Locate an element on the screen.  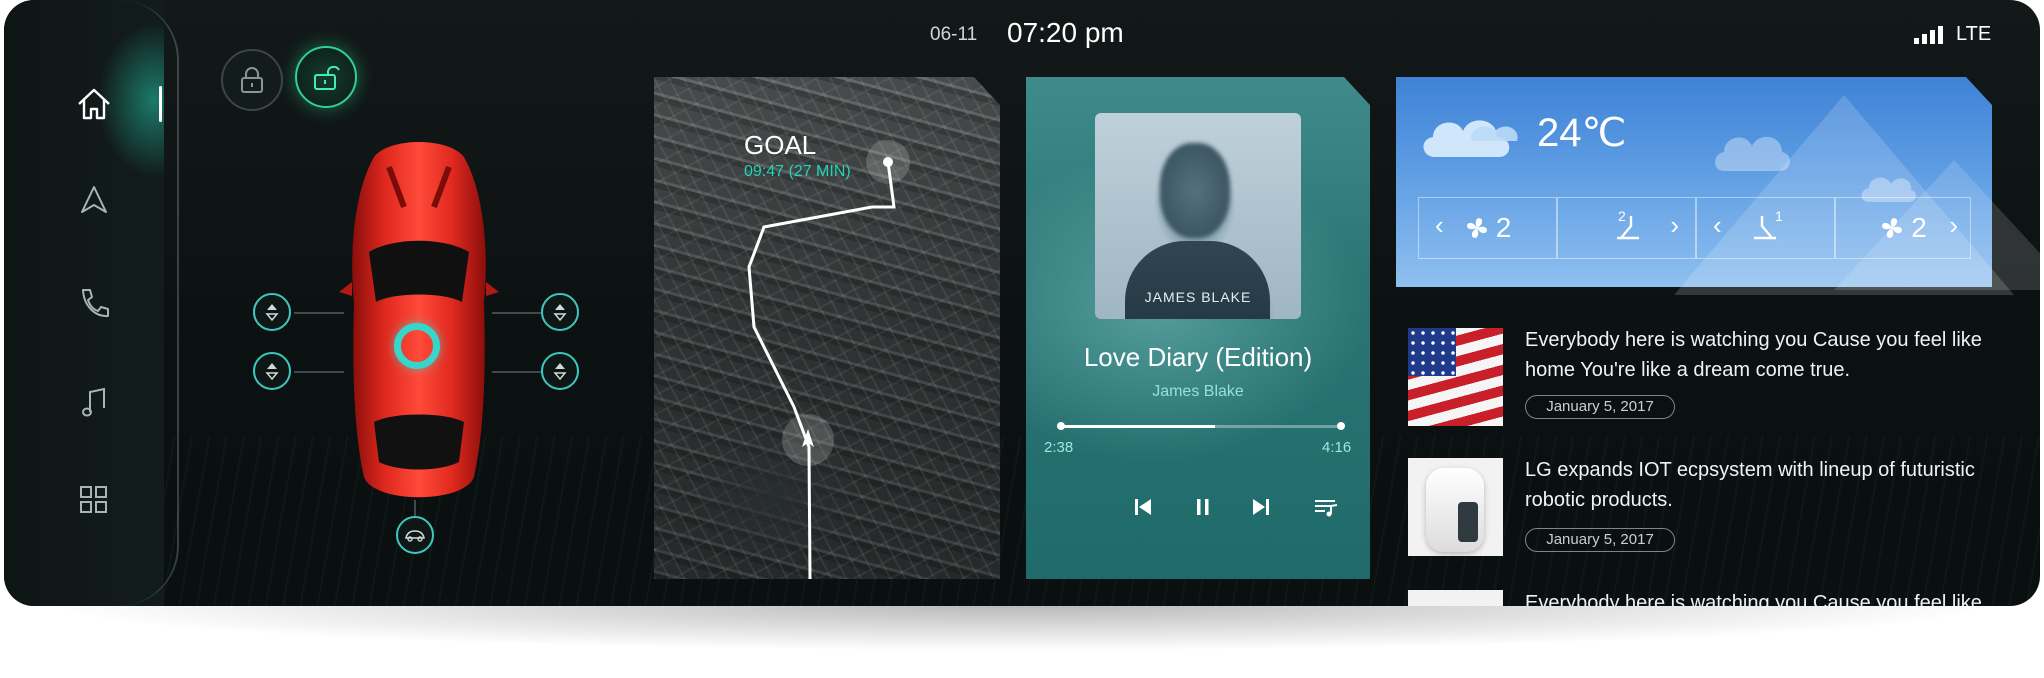
nav-navigation is located at coordinates (94, 200).